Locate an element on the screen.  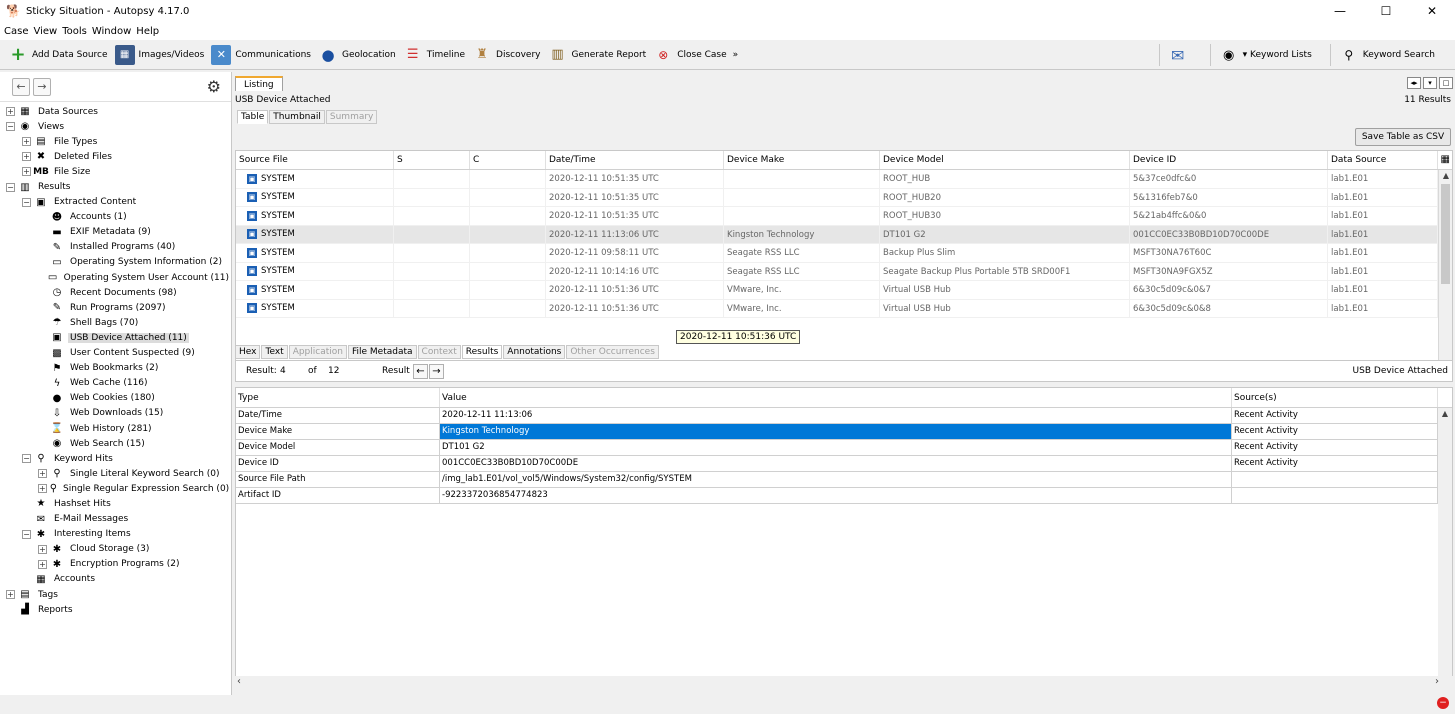
tree-node: ⚑ Web Bookmarks (2) is located at coordinates (115, 368).